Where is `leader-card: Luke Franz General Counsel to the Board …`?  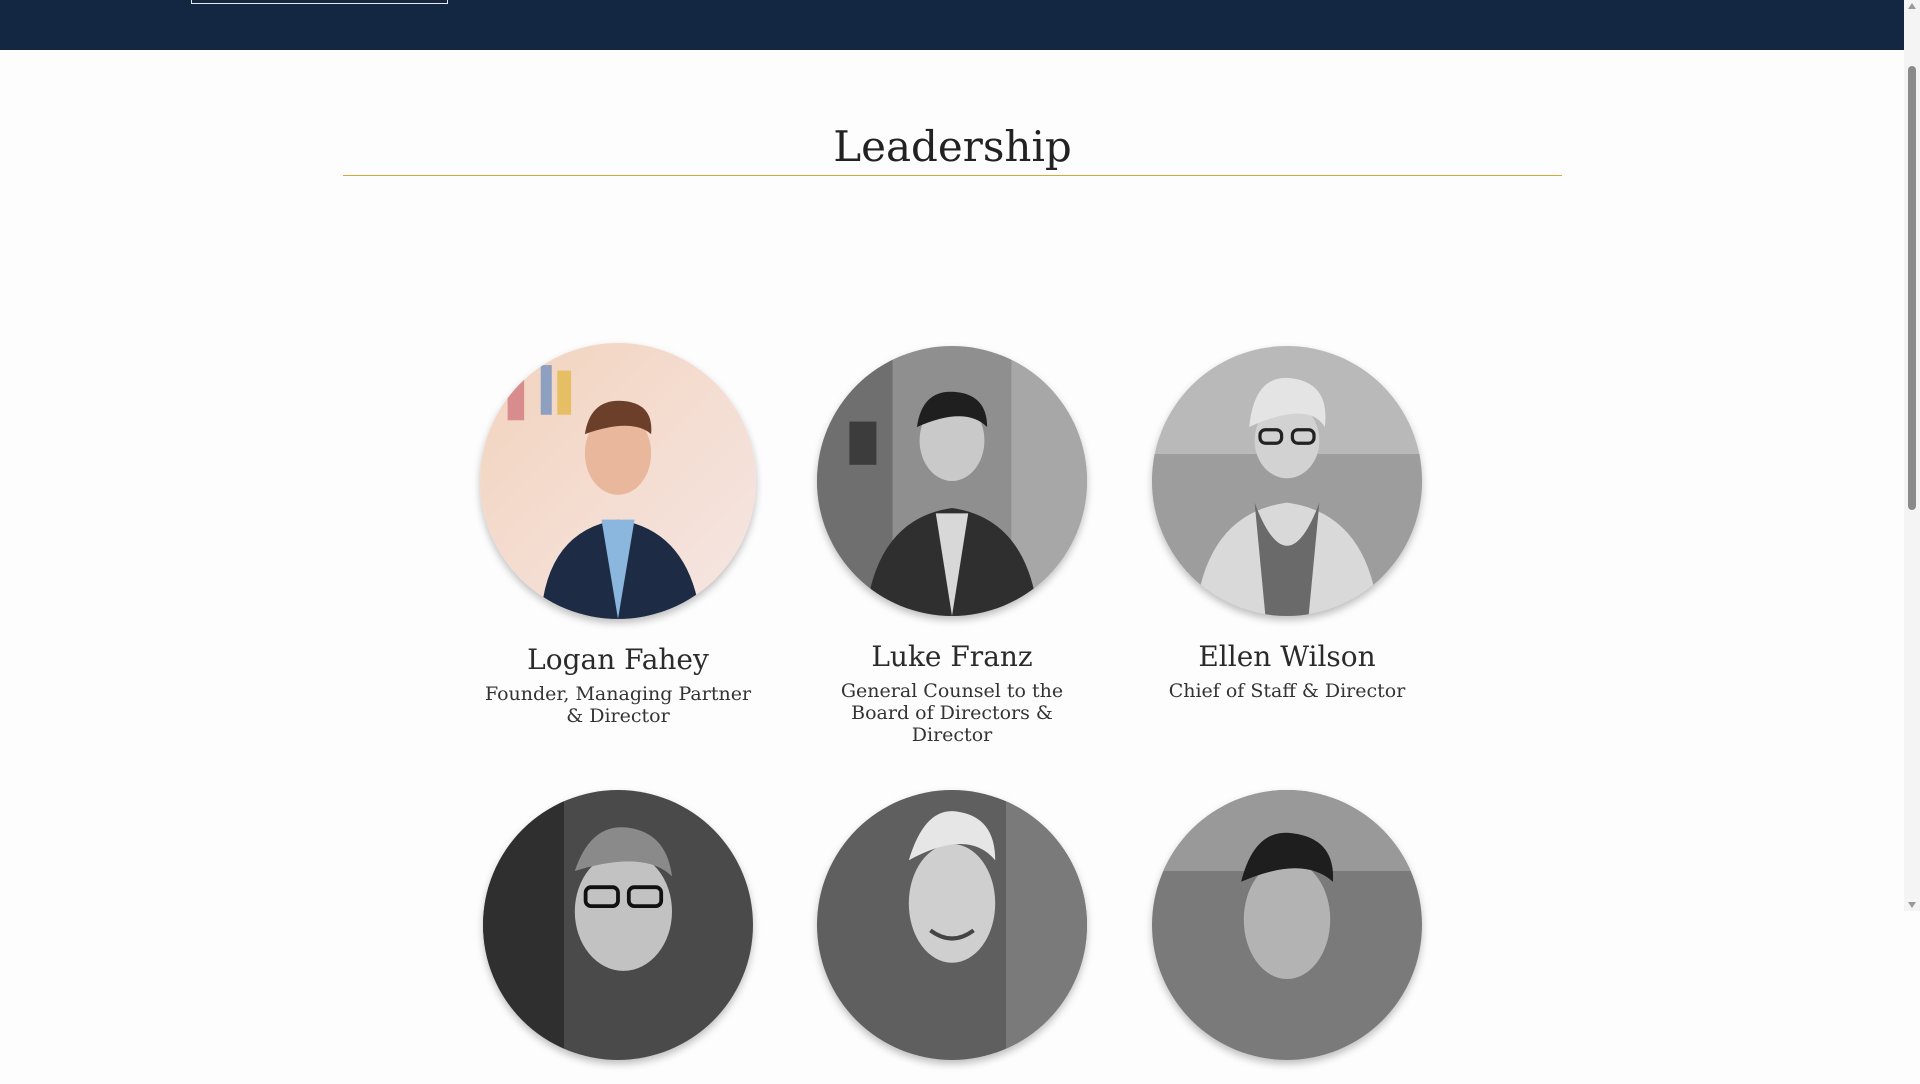 leader-card: Luke Franz General Counsel to the Board … is located at coordinates (952, 546).